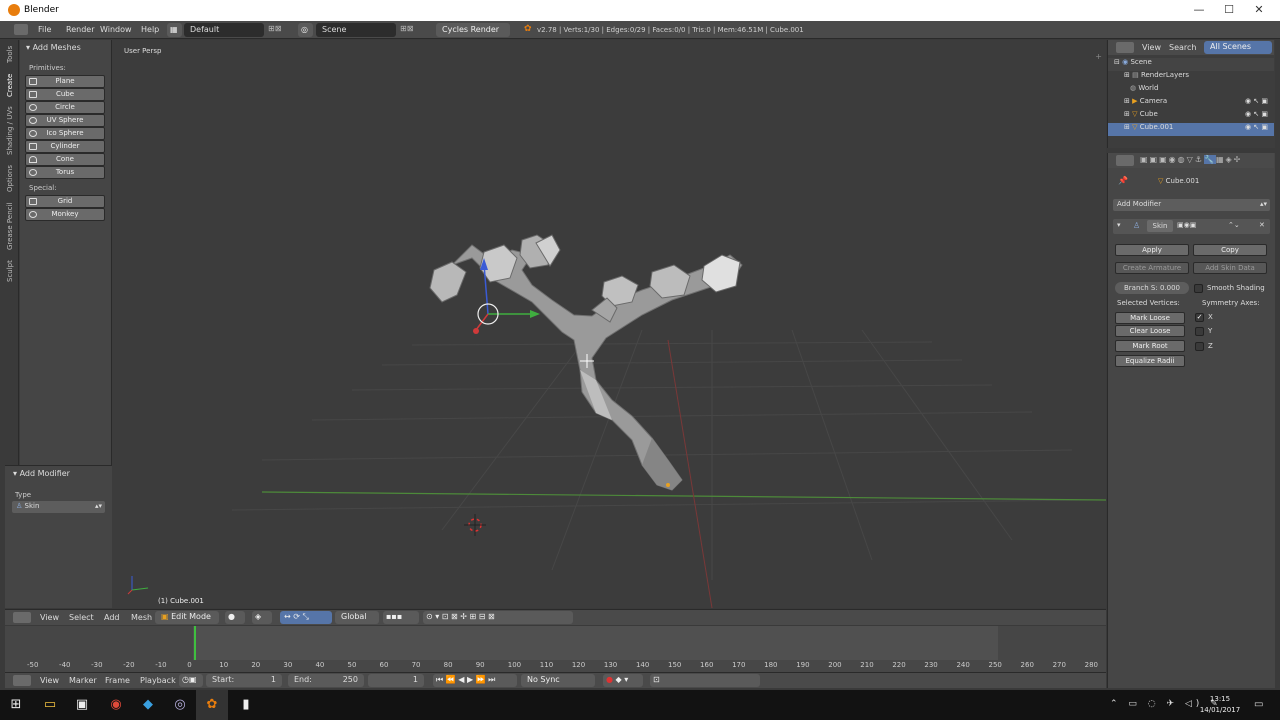  What do you see at coordinates (1191, 90) in the screenshot?
I see `outliner-item-world: ◍ World` at bounding box center [1191, 90].